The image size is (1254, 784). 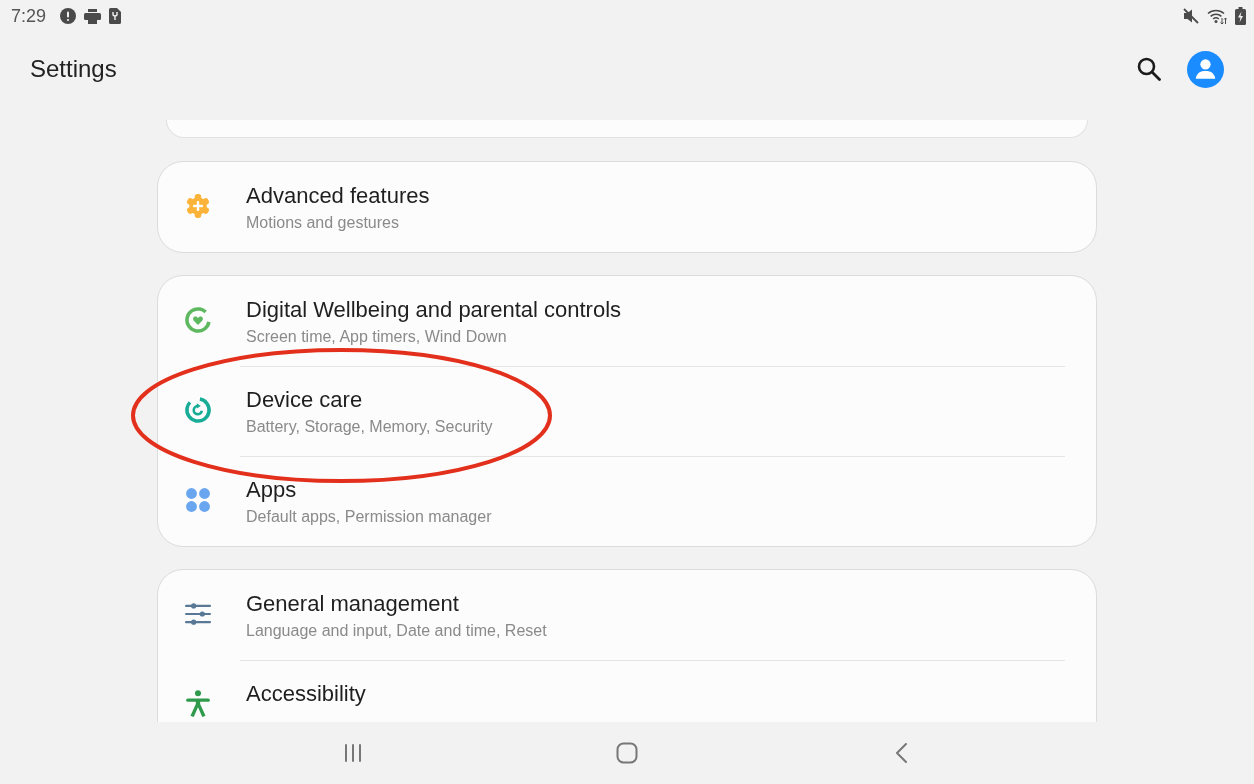 What do you see at coordinates (434, 310) in the screenshot?
I see `setting-title: Digital Wellbeing and parental controls` at bounding box center [434, 310].